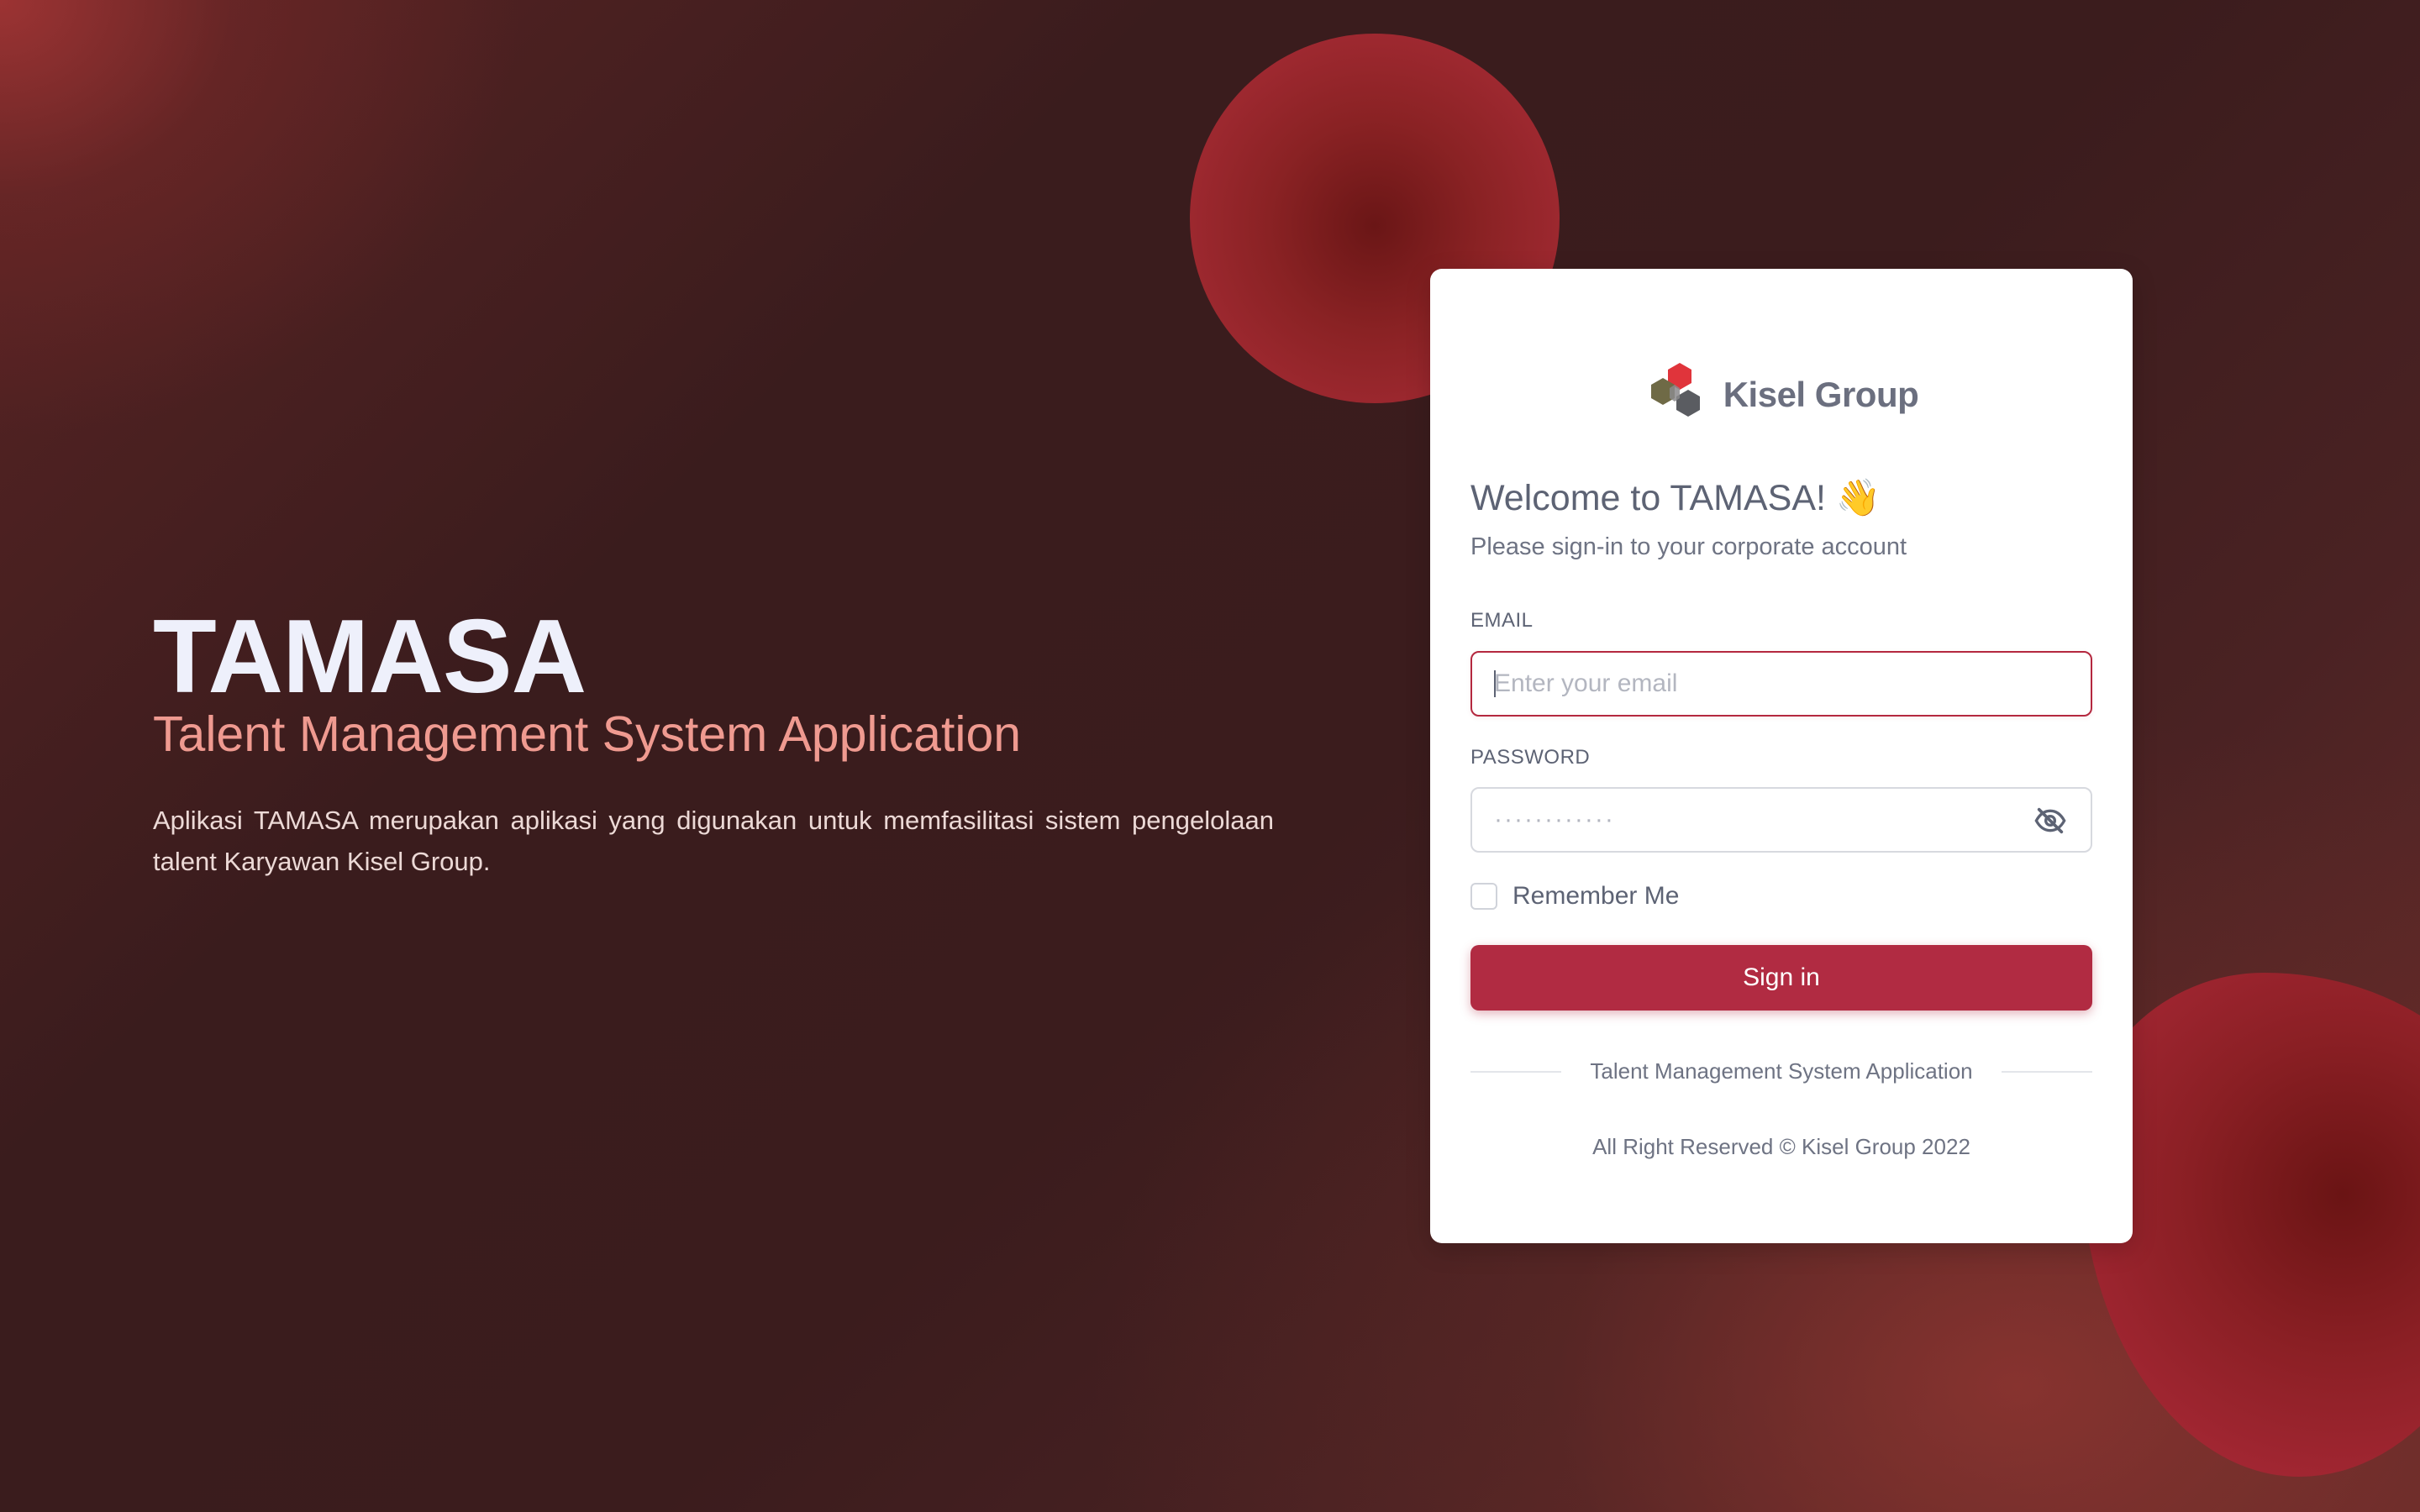 Image resolution: width=2420 pixels, height=1512 pixels. I want to click on eye-off-icon, so click(2050, 820).